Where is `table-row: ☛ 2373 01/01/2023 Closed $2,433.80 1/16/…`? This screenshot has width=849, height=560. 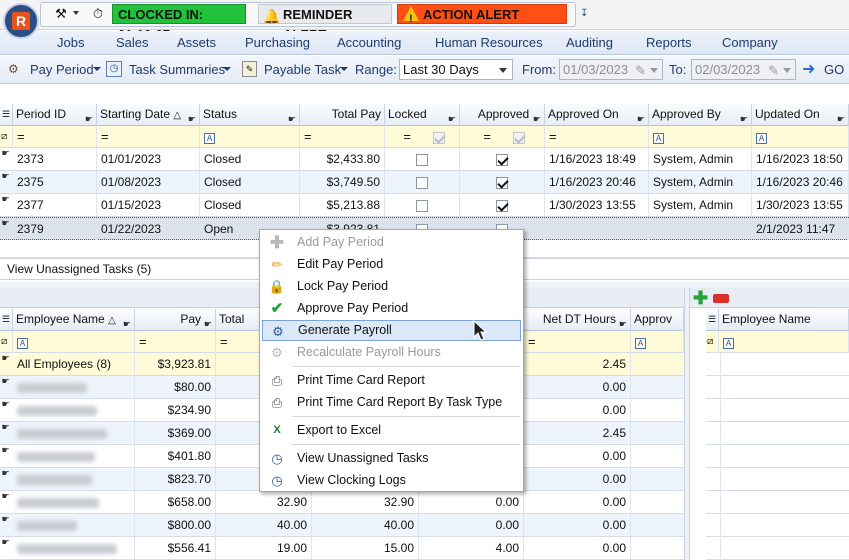 table-row: ☛ 2373 01/01/2023 Closed $2,433.80 1/16/… is located at coordinates (424, 159).